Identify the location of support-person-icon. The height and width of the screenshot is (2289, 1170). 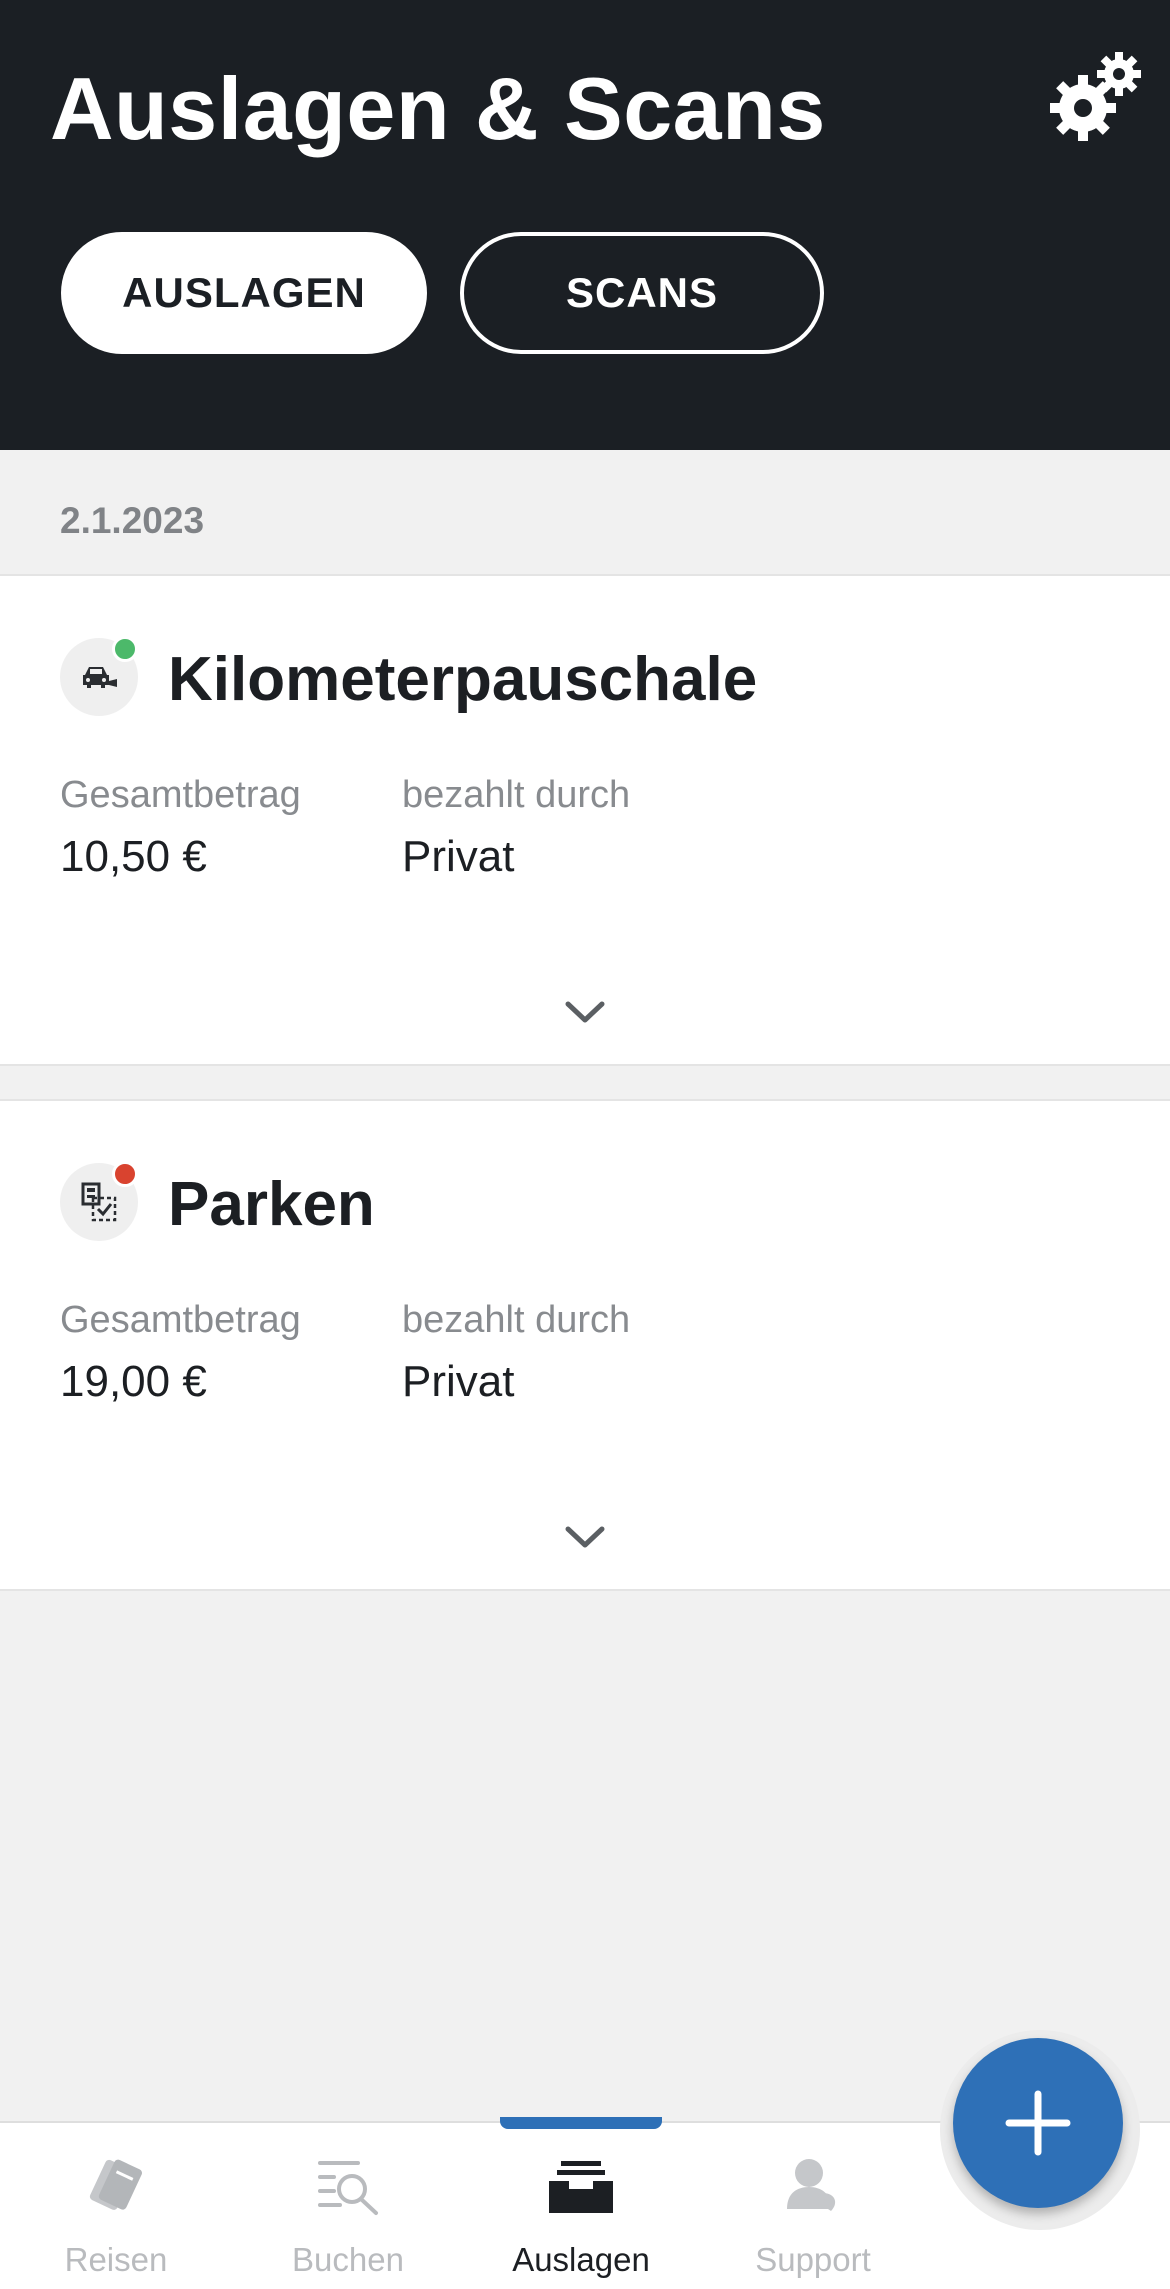
(811, 2185).